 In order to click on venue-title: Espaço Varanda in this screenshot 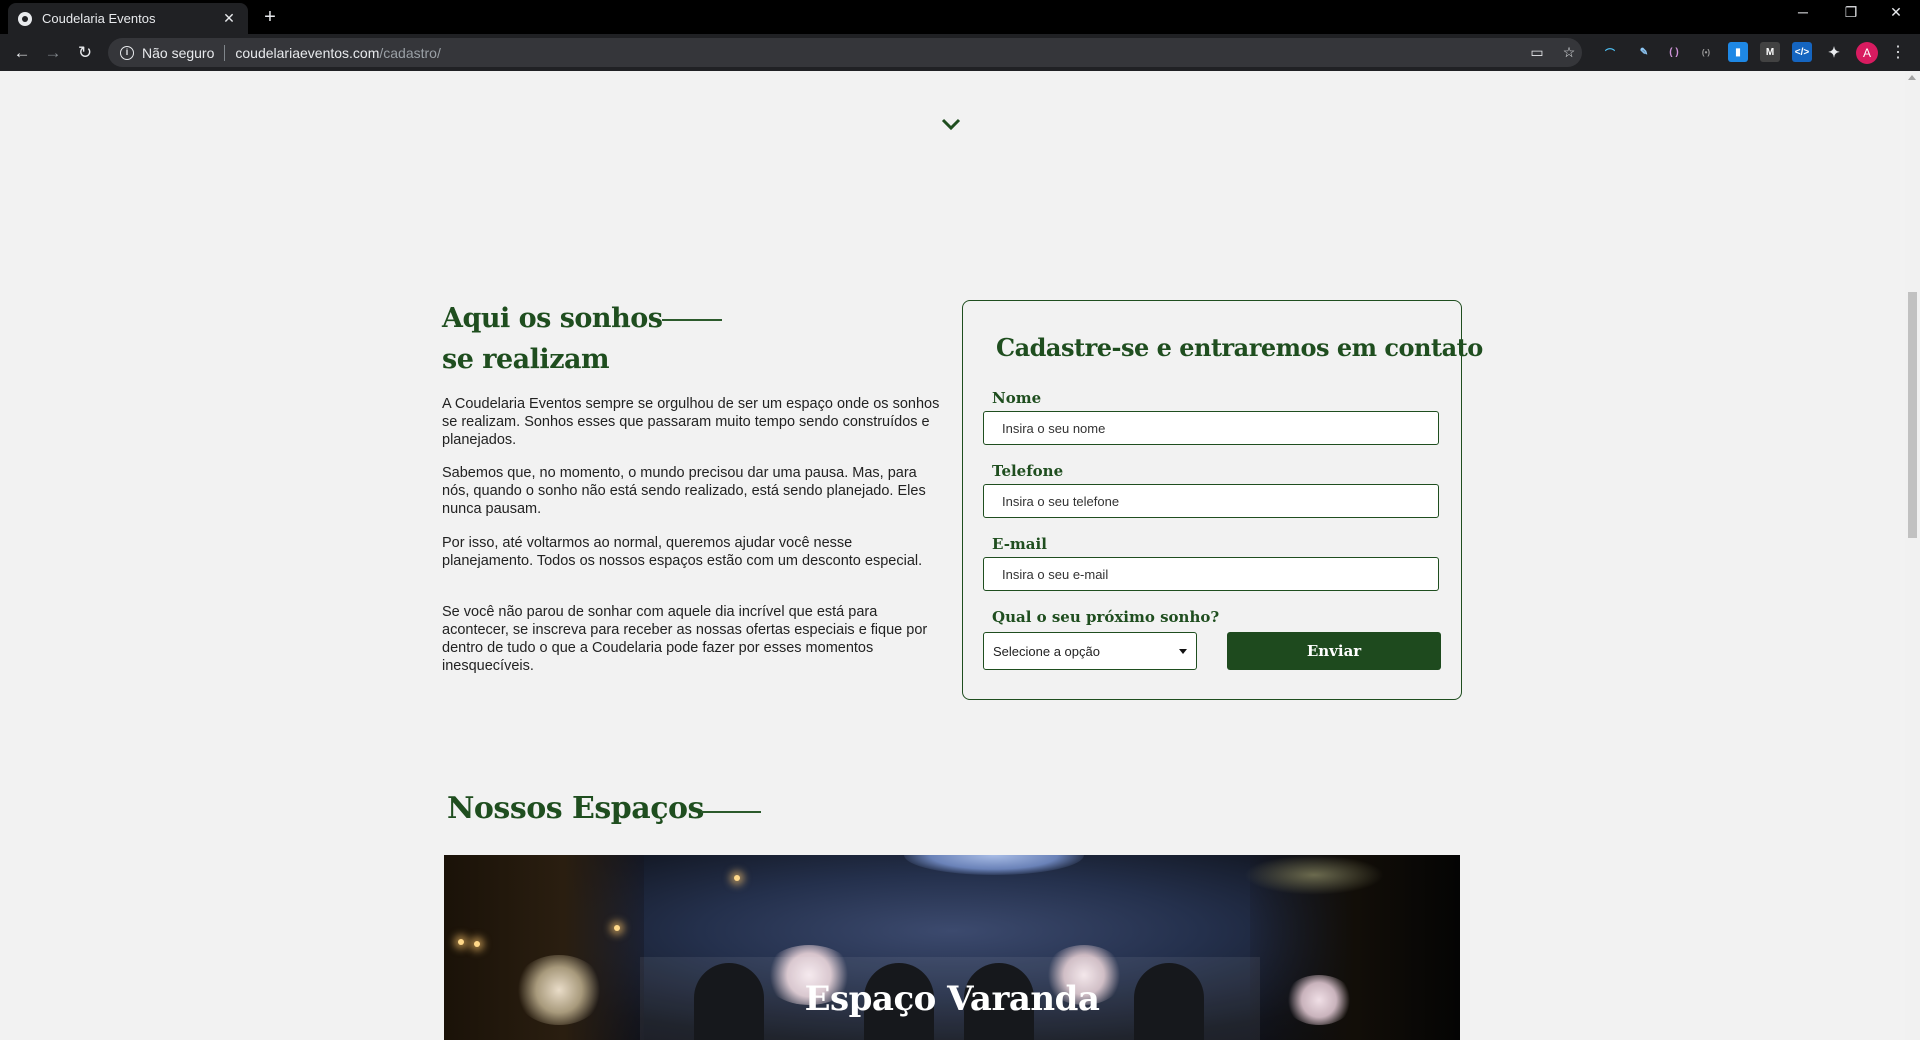, I will do `click(952, 999)`.